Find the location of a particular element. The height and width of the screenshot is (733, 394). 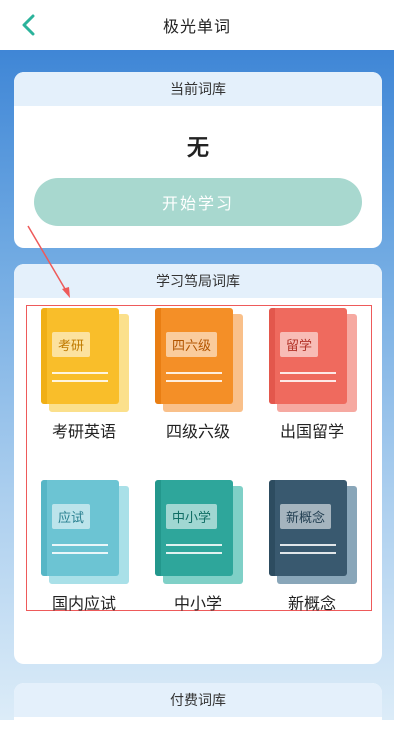

book-item: 新概念 新概念 is located at coordinates (312, 556).